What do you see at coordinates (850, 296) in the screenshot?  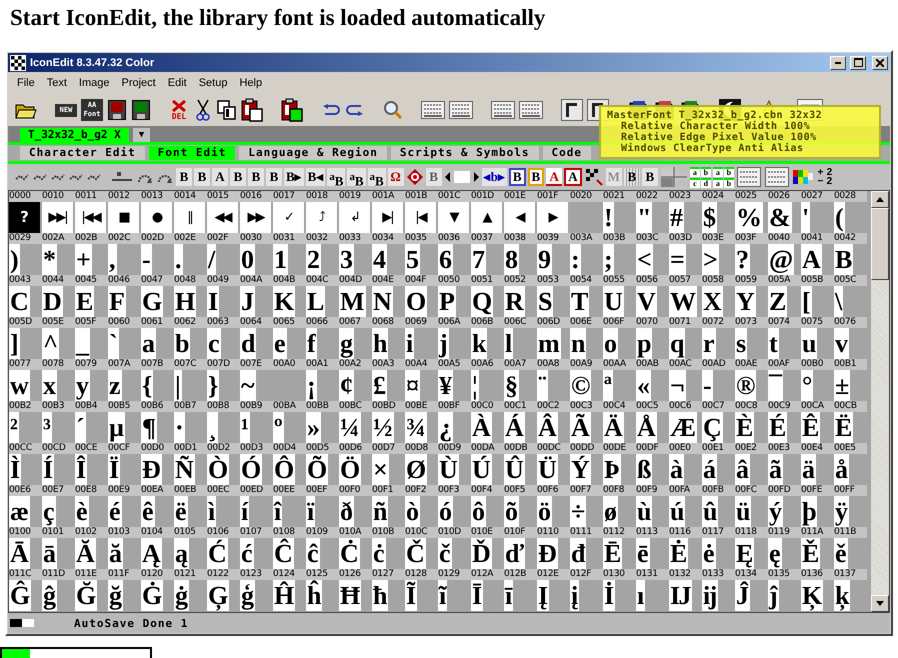 I see `glyph-cell: 005C \` at bounding box center [850, 296].